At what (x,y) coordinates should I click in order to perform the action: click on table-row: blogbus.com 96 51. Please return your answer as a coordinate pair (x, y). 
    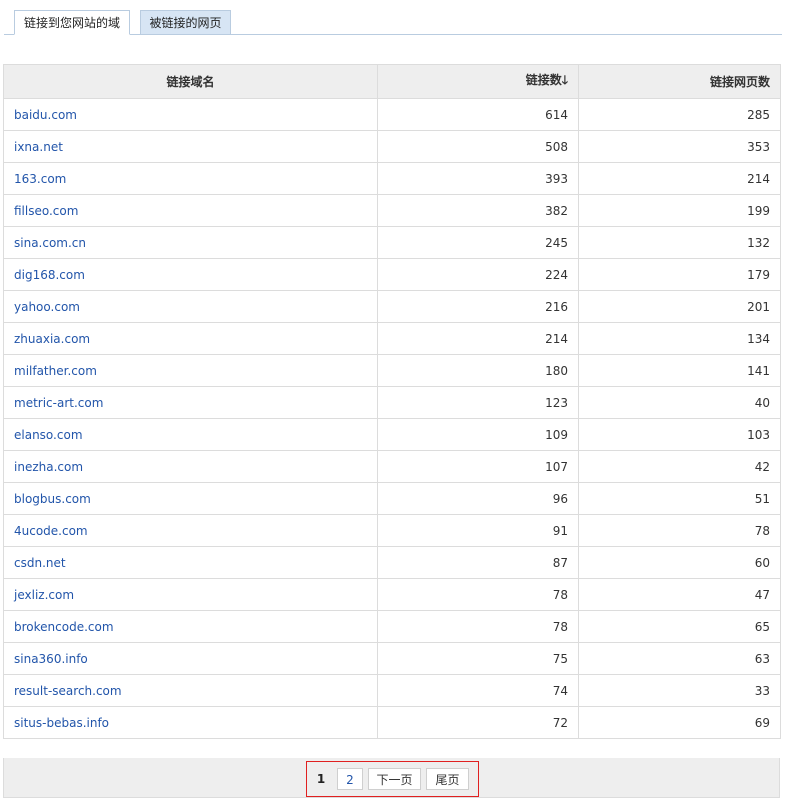
    Looking at the image, I should click on (392, 498).